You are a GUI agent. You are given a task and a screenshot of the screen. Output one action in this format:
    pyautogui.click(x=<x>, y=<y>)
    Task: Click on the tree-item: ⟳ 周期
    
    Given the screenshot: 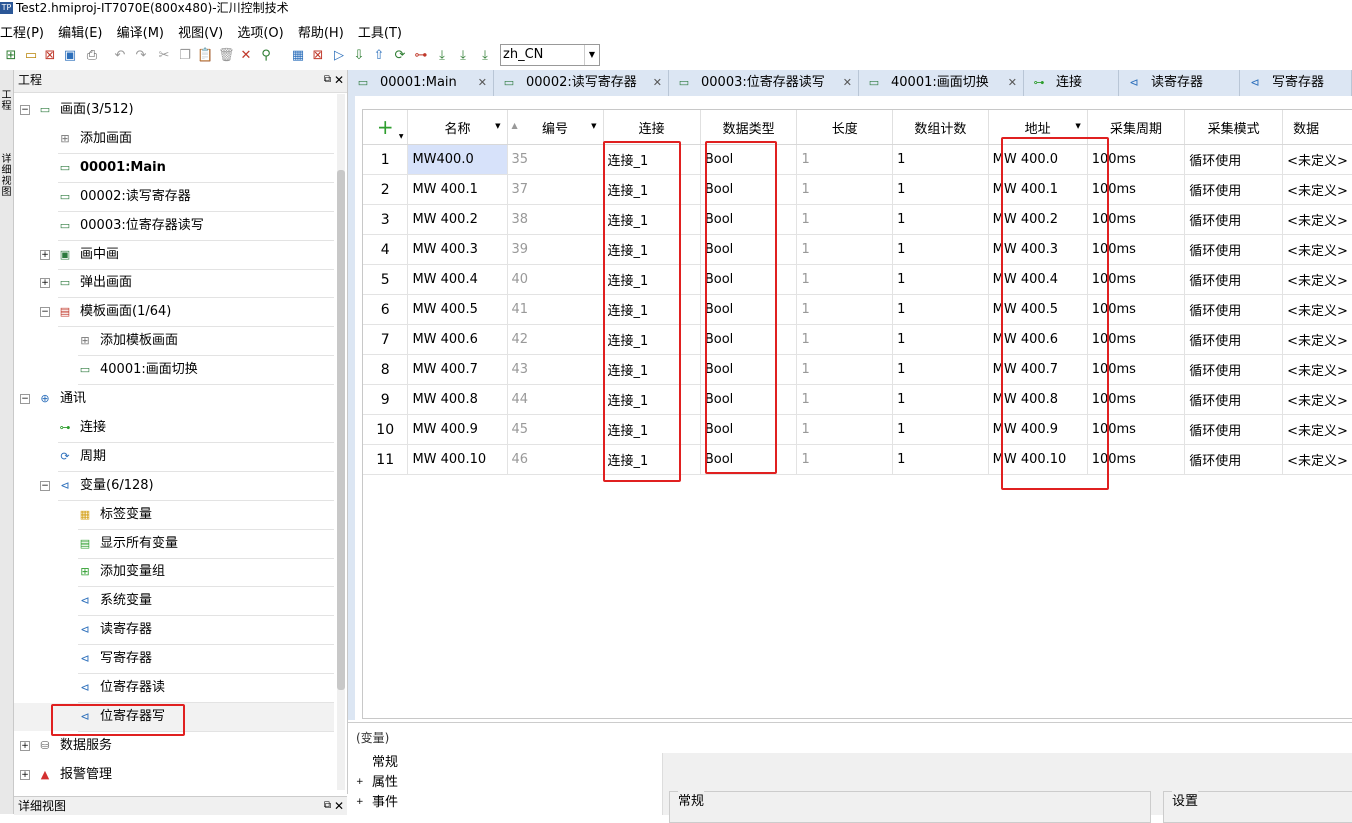 What is the action you would take?
    pyautogui.click(x=174, y=457)
    